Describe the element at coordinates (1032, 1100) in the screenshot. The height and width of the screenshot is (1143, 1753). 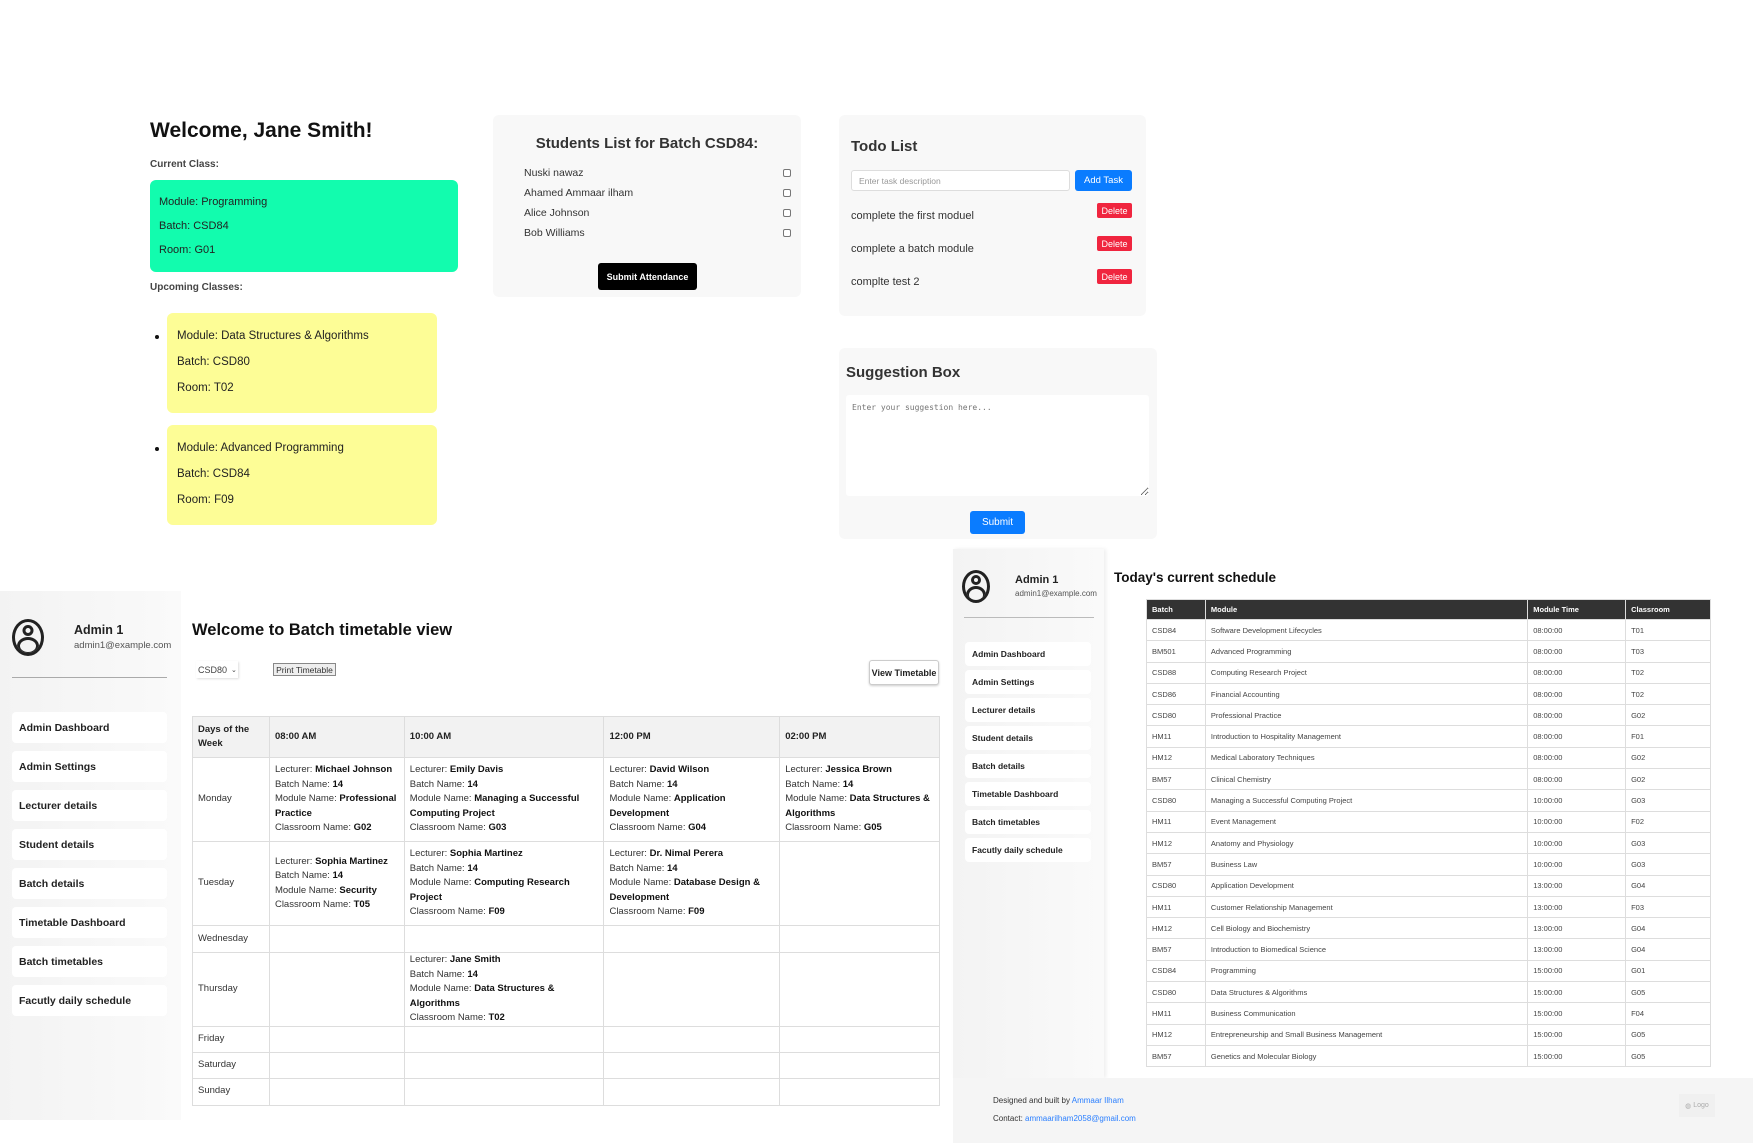
I see `credit-text: Designed and built by` at that location.